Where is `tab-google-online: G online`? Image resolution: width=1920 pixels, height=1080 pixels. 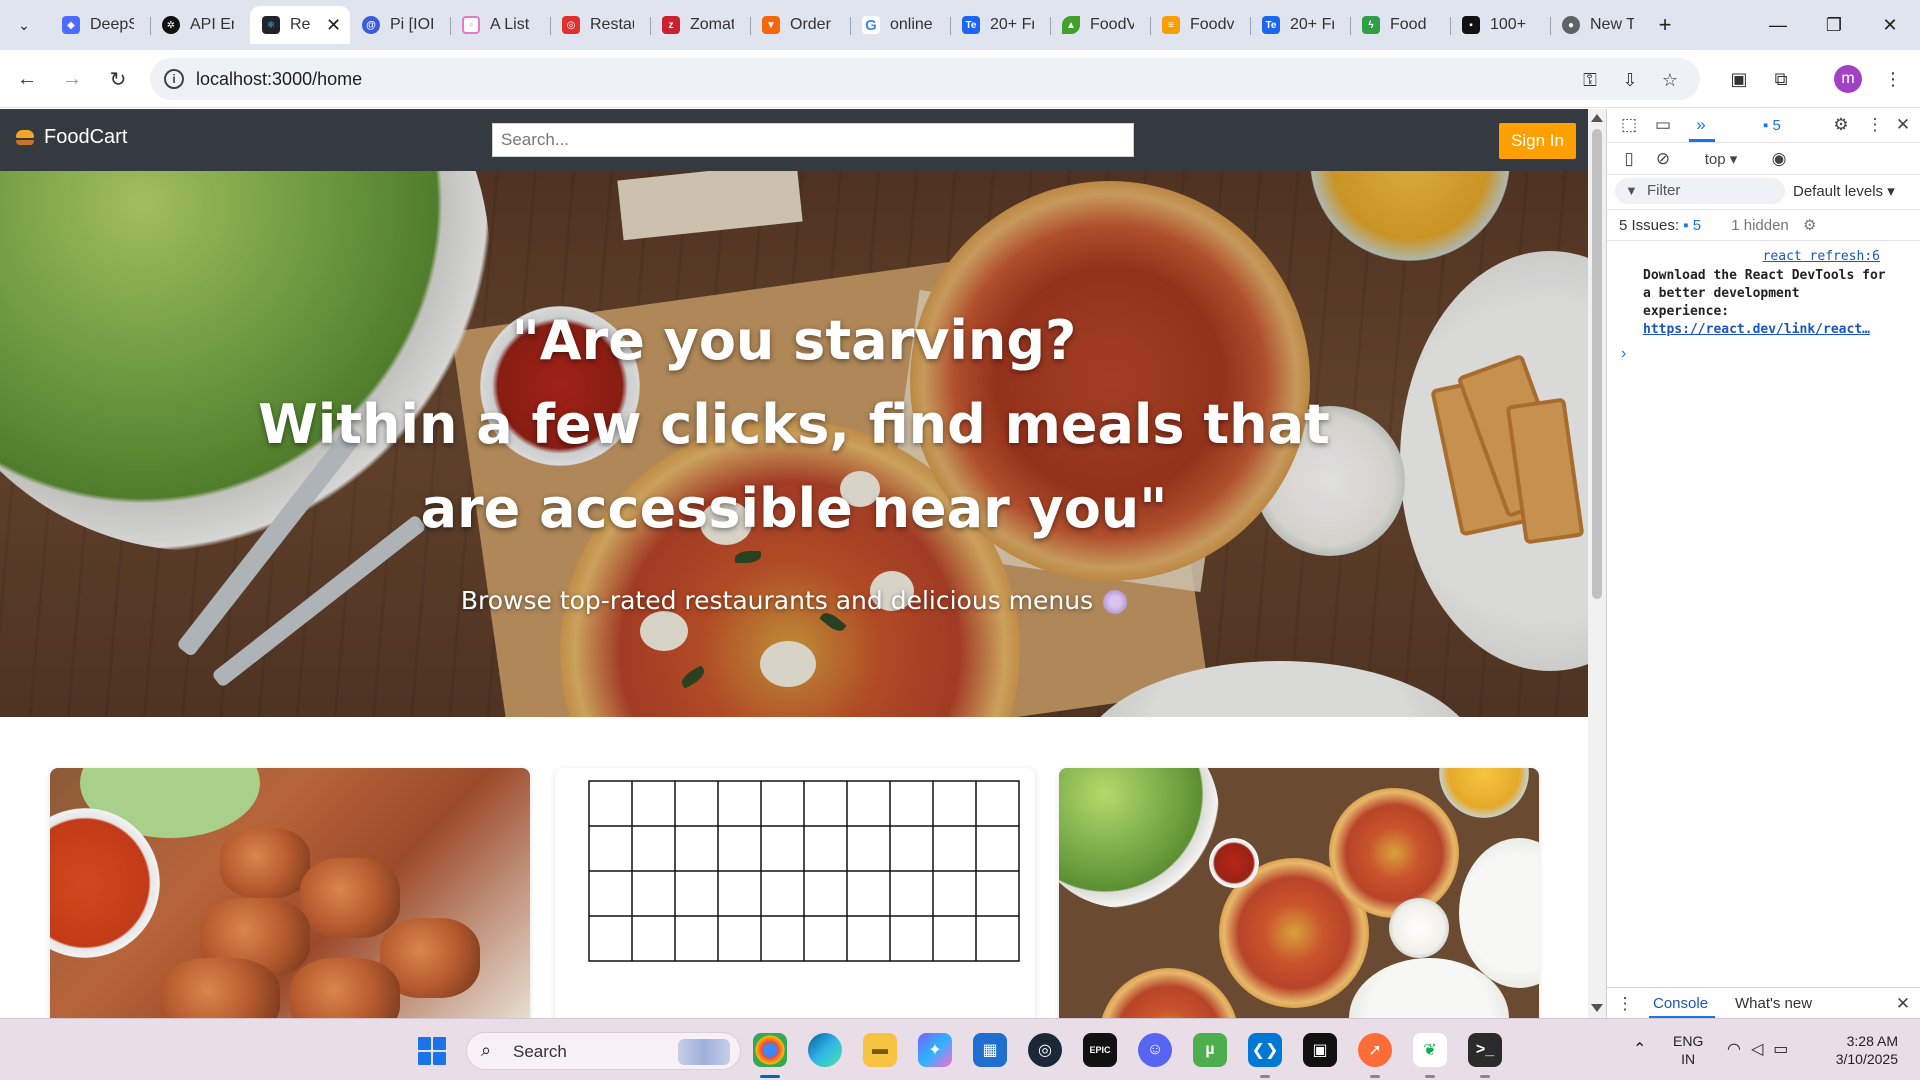 tab-google-online: G online is located at coordinates (900, 25).